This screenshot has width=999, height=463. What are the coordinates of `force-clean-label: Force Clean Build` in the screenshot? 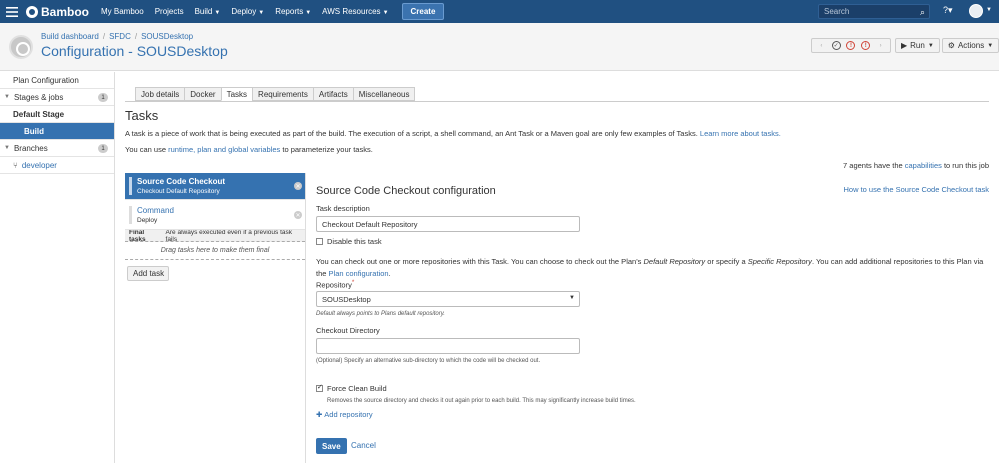 It's located at (357, 388).